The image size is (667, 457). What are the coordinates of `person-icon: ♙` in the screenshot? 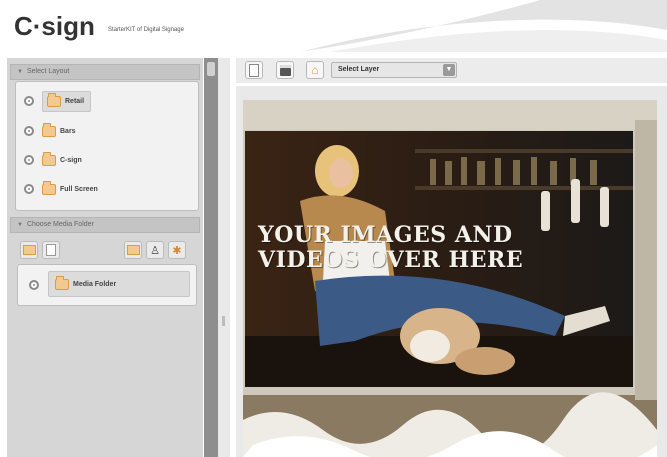 It's located at (155, 250).